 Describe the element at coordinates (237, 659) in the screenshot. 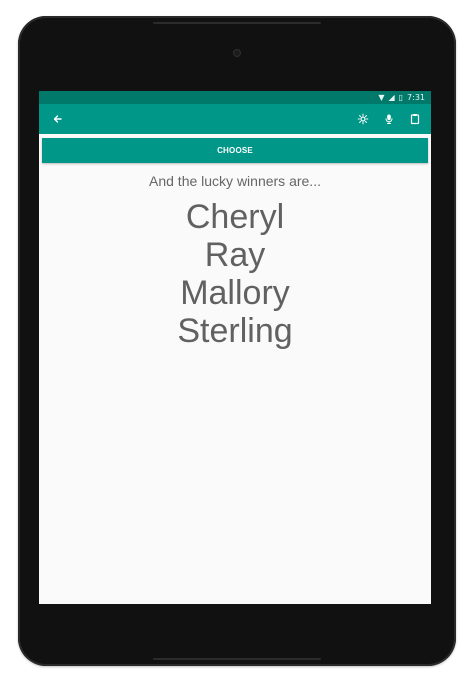

I see `bottom-speaker` at that location.